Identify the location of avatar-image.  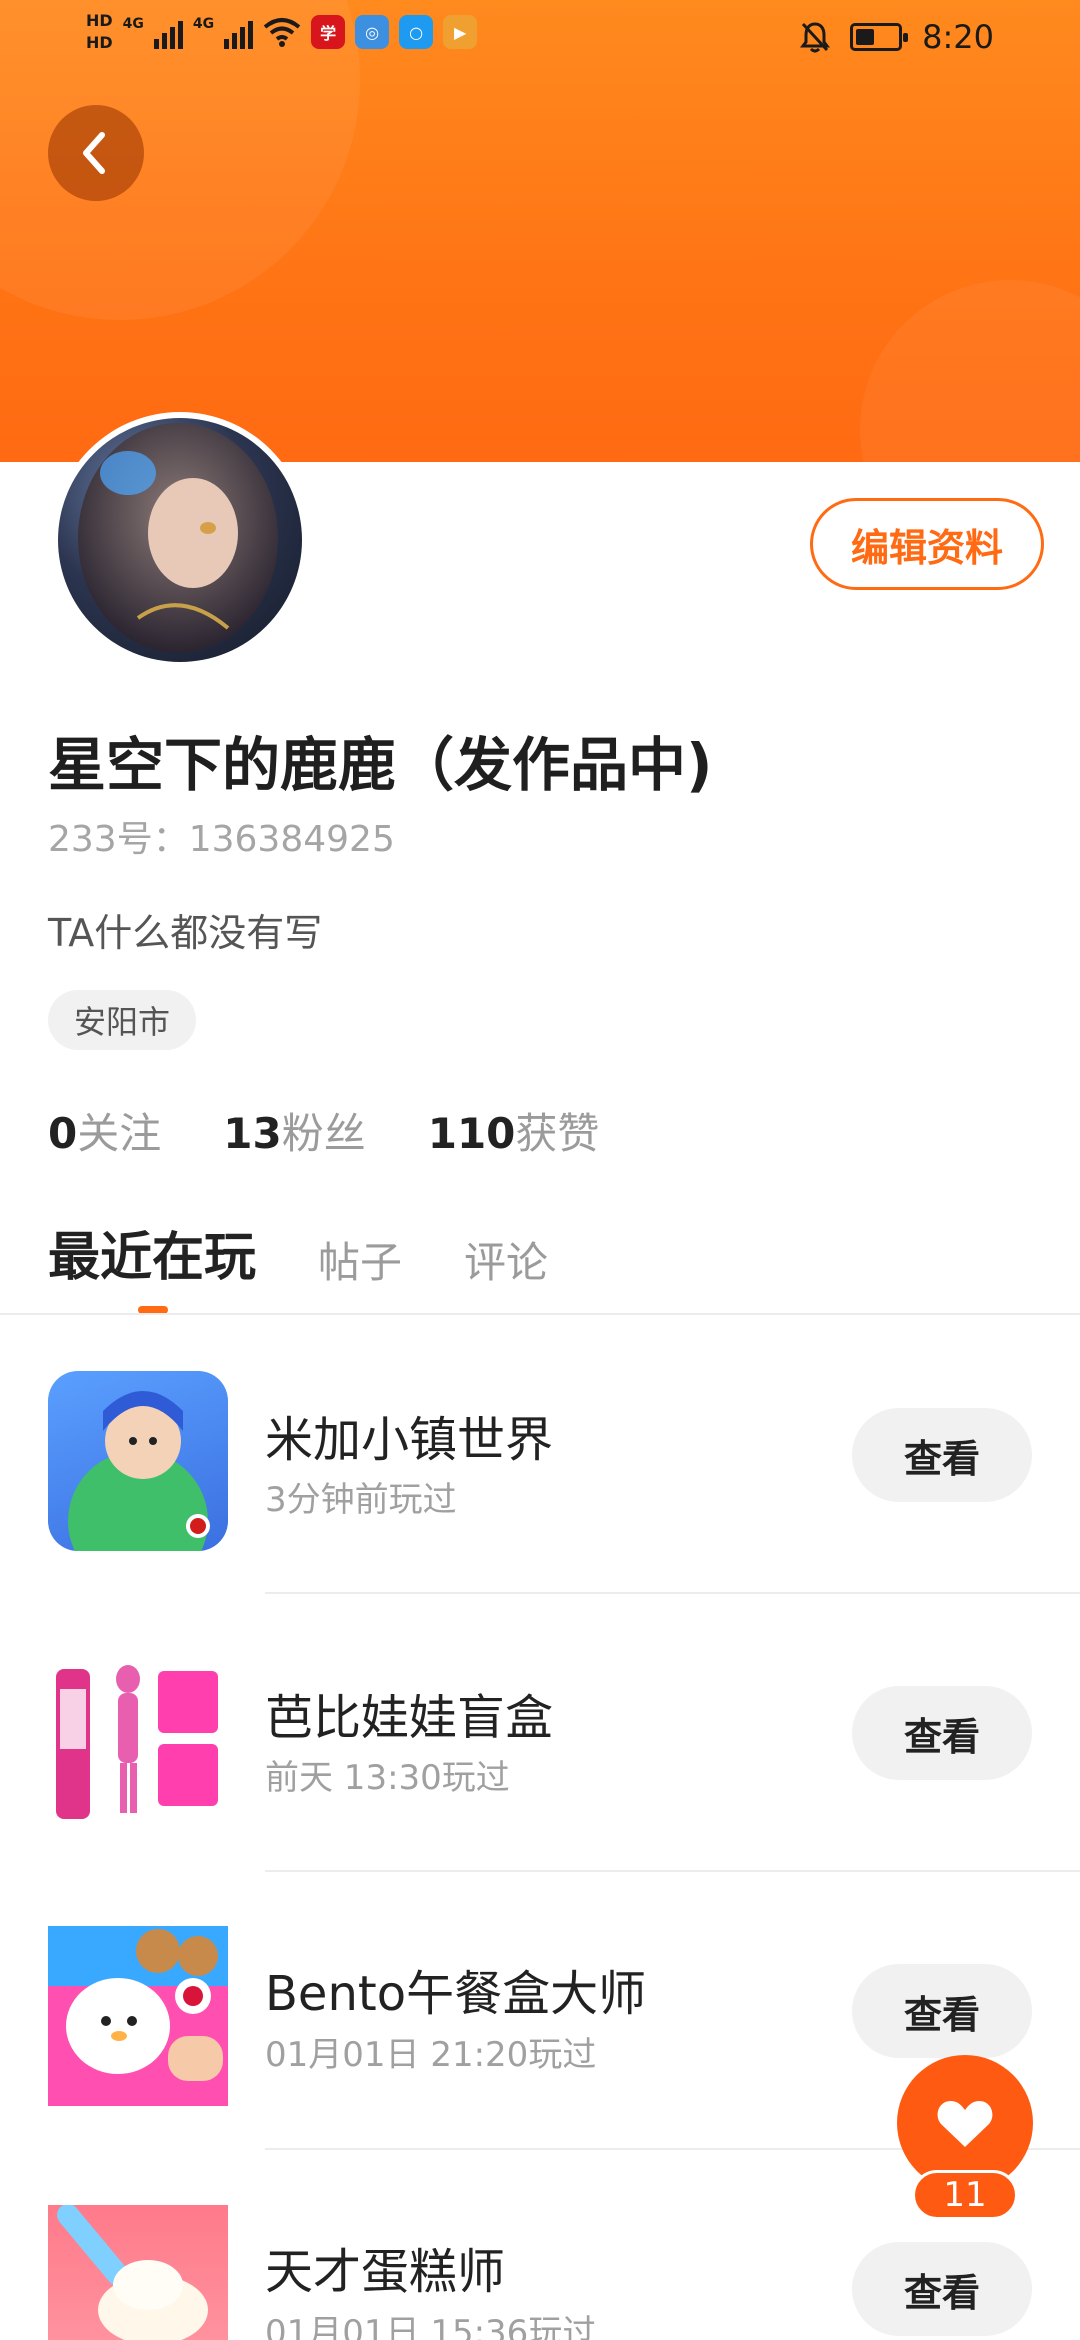
(180, 540).